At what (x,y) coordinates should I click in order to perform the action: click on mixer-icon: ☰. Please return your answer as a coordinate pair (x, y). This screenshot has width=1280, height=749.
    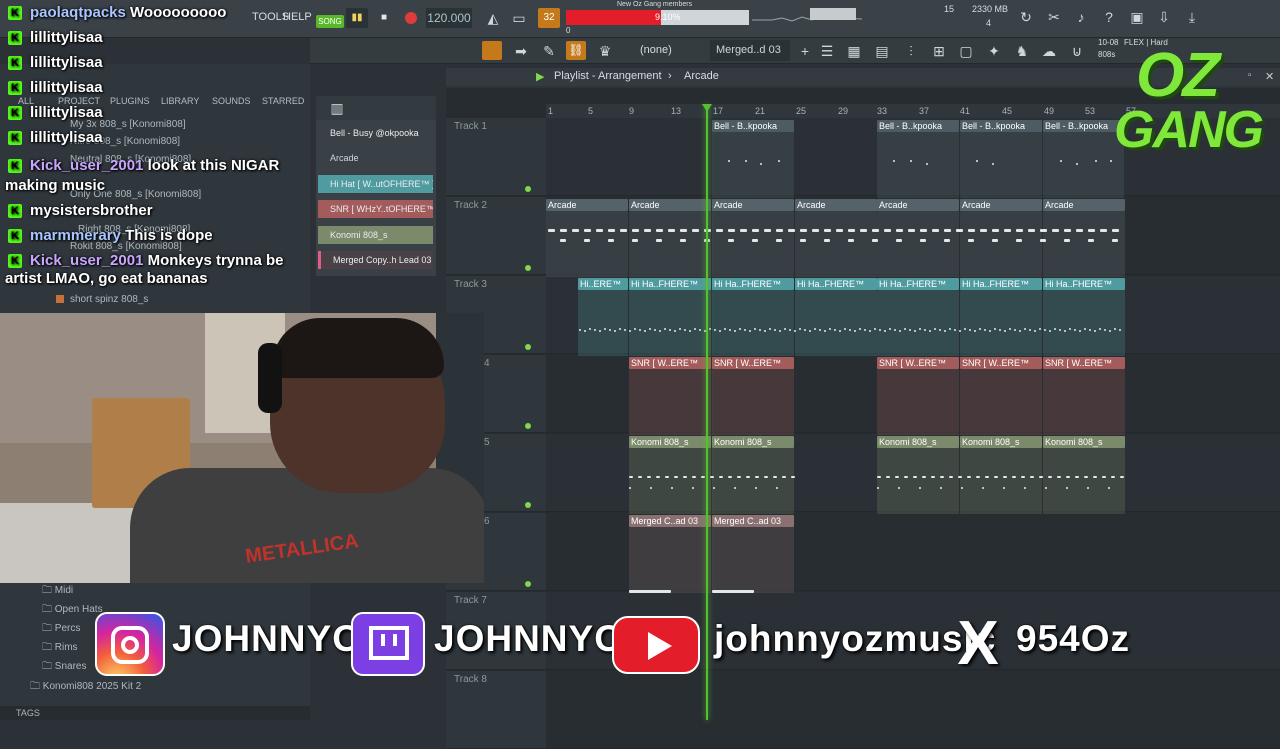
    Looking at the image, I should click on (827, 51).